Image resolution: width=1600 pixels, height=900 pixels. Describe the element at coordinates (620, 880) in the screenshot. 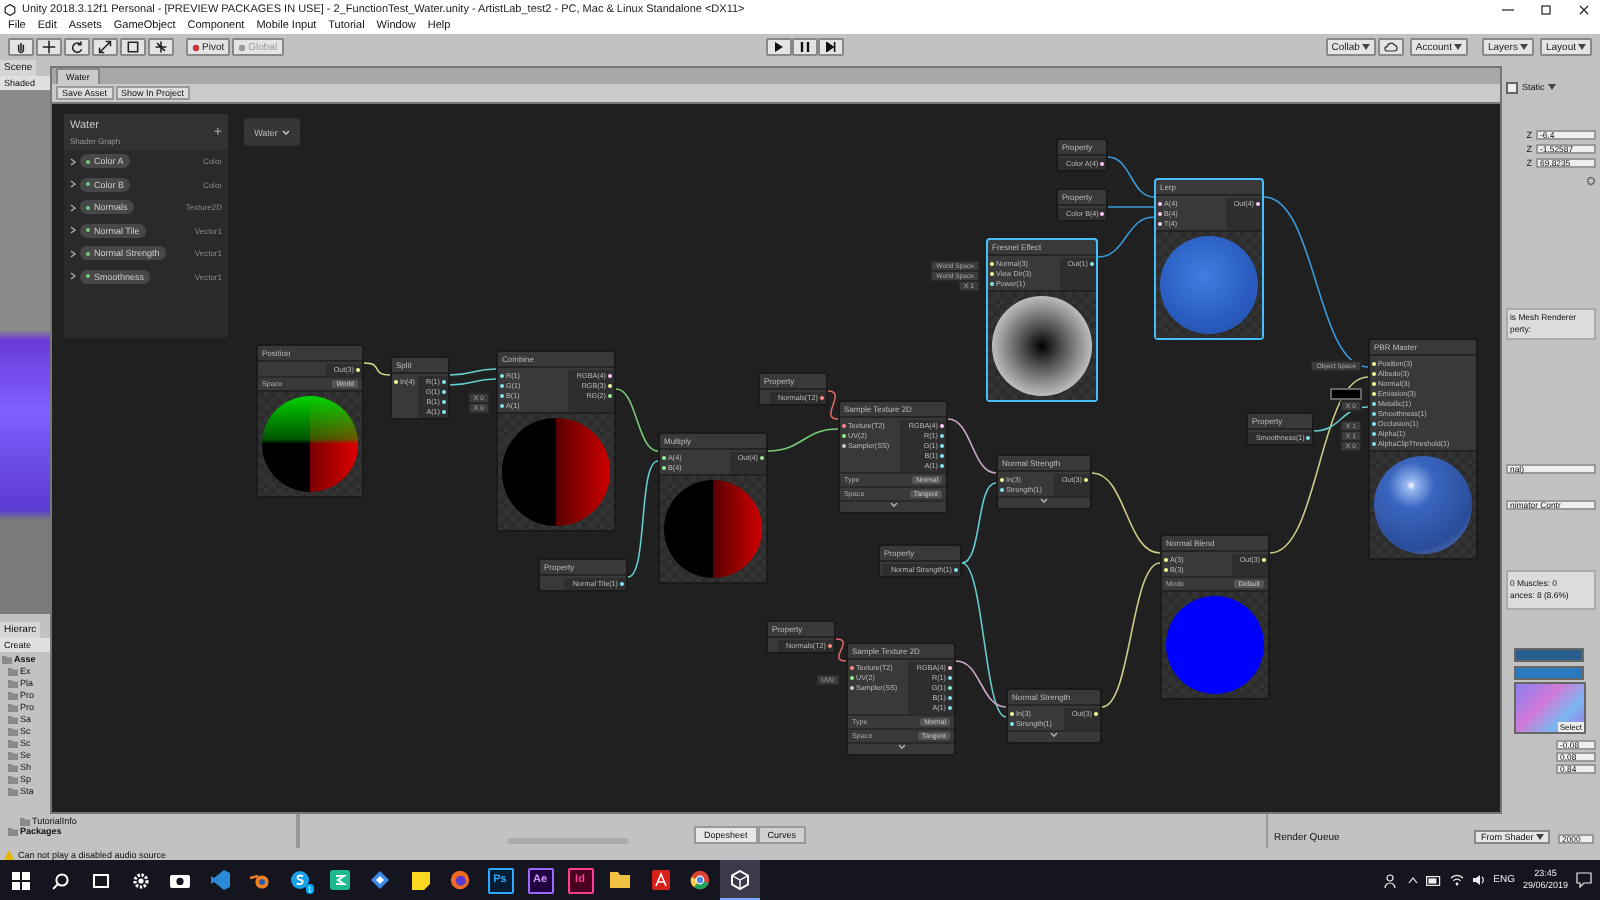

I see `folder-icon` at that location.